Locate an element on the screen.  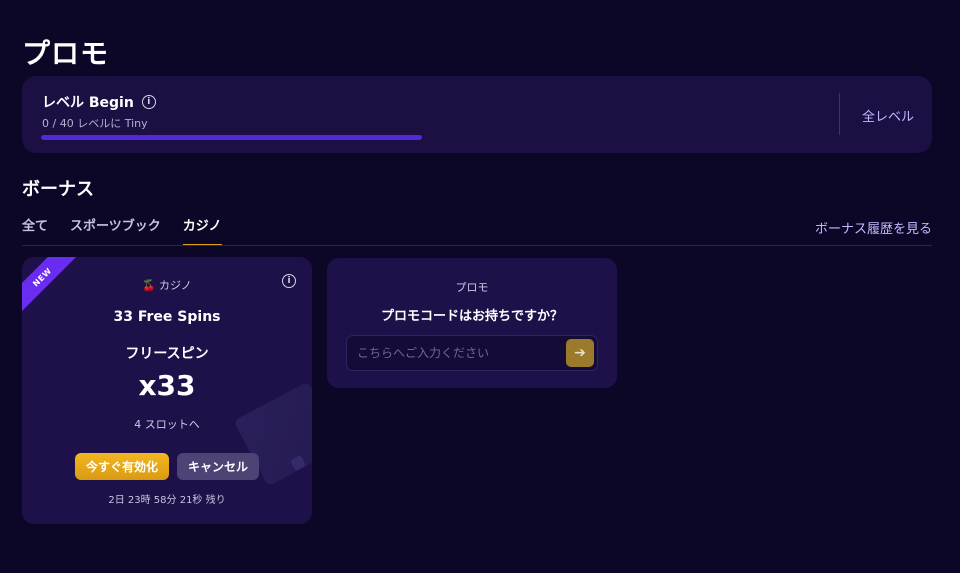
bonus-tabs: 全て スポーツブック カジノ is located at coordinates (122, 229).